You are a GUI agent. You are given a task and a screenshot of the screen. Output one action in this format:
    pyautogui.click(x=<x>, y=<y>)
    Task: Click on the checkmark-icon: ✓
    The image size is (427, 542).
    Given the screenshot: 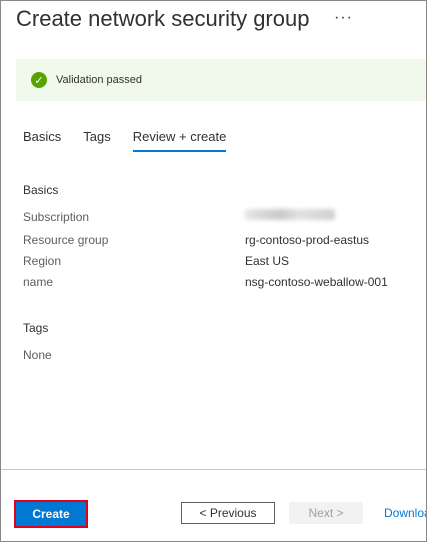 What is the action you would take?
    pyautogui.click(x=39, y=80)
    